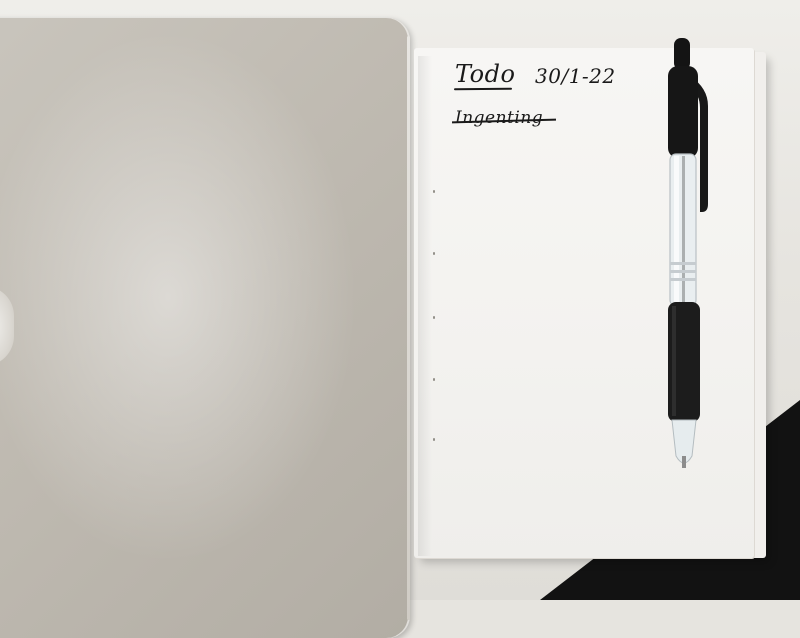 The image size is (800, 638). I want to click on handwritten-date: 30/1-22, so click(575, 76).